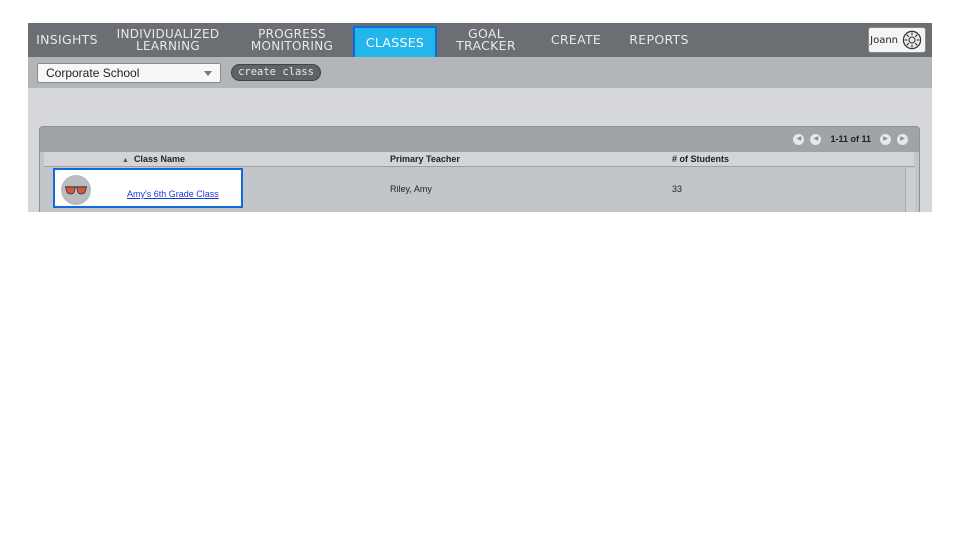  Describe the element at coordinates (148, 188) in the screenshot. I see `class-name-cell: Amy's 6th Grade Class` at that location.